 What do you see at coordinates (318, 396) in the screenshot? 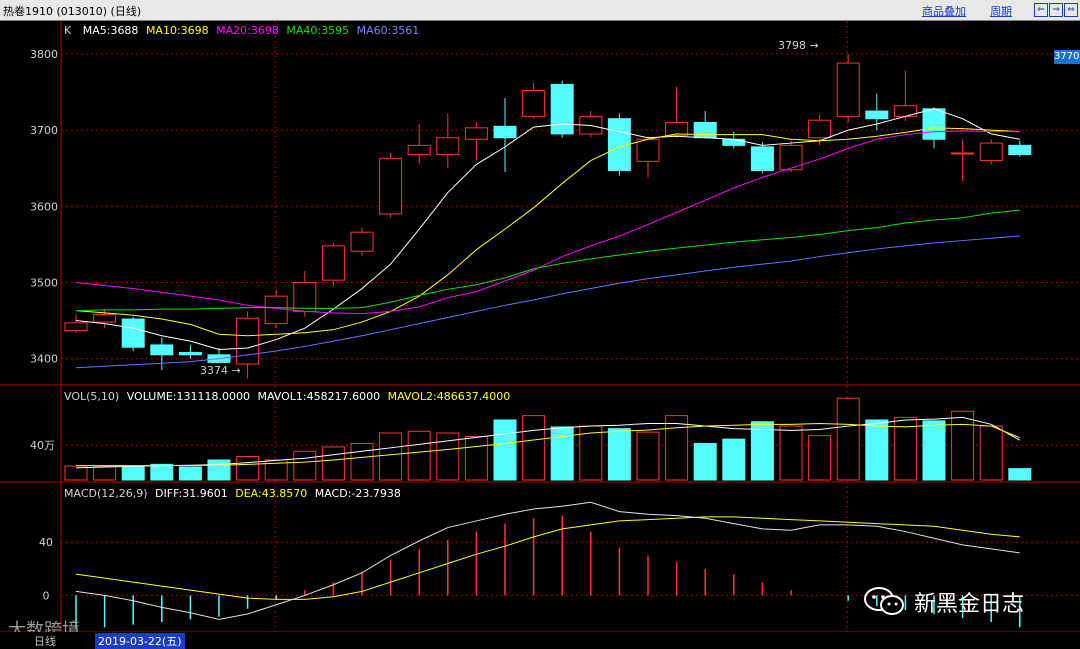
I see `legend-mavol1: MAVOL1:458217.6000` at bounding box center [318, 396].